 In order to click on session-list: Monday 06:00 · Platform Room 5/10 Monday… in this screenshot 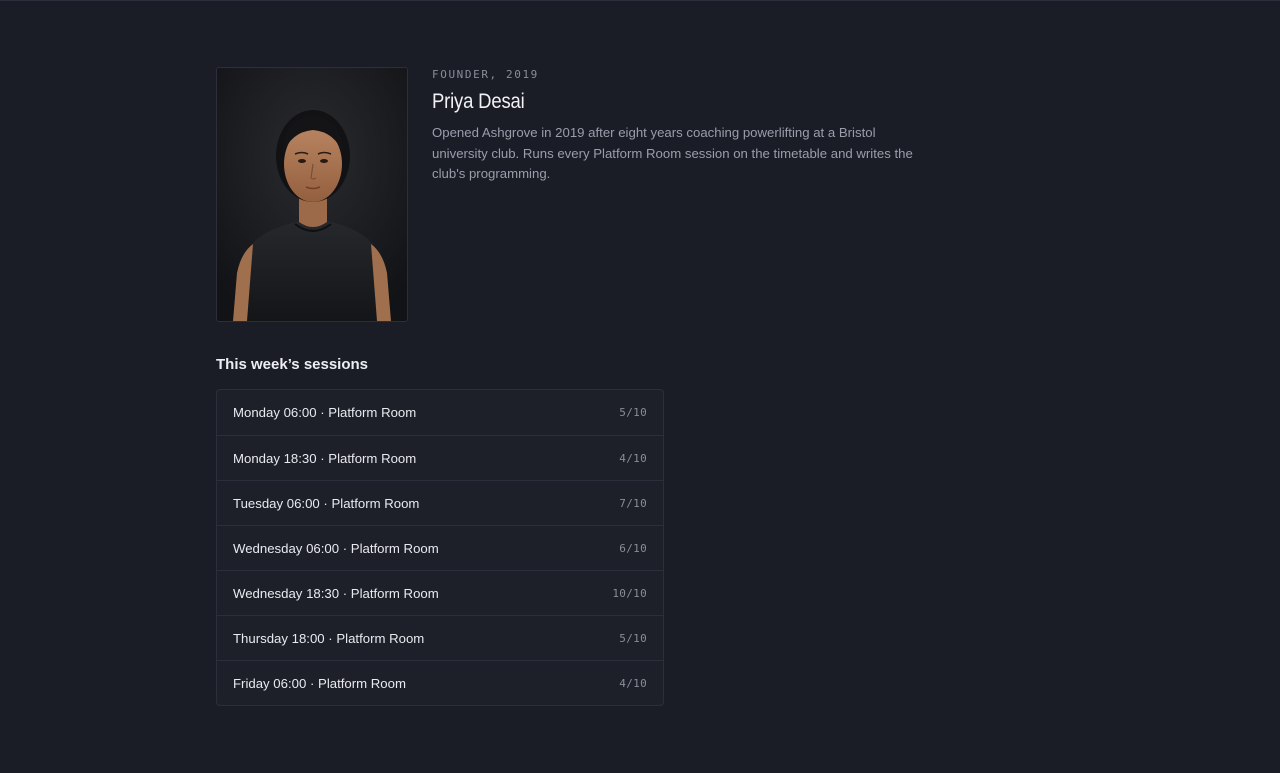, I will do `click(440, 547)`.